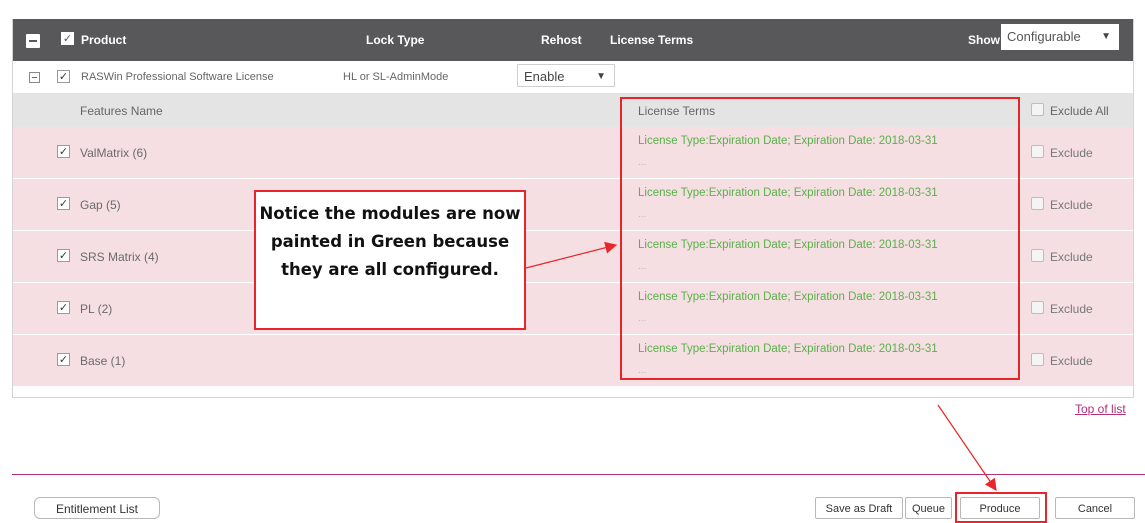 This screenshot has width=1145, height=523. I want to click on lock-type-column-header: Lock Type, so click(395, 40).